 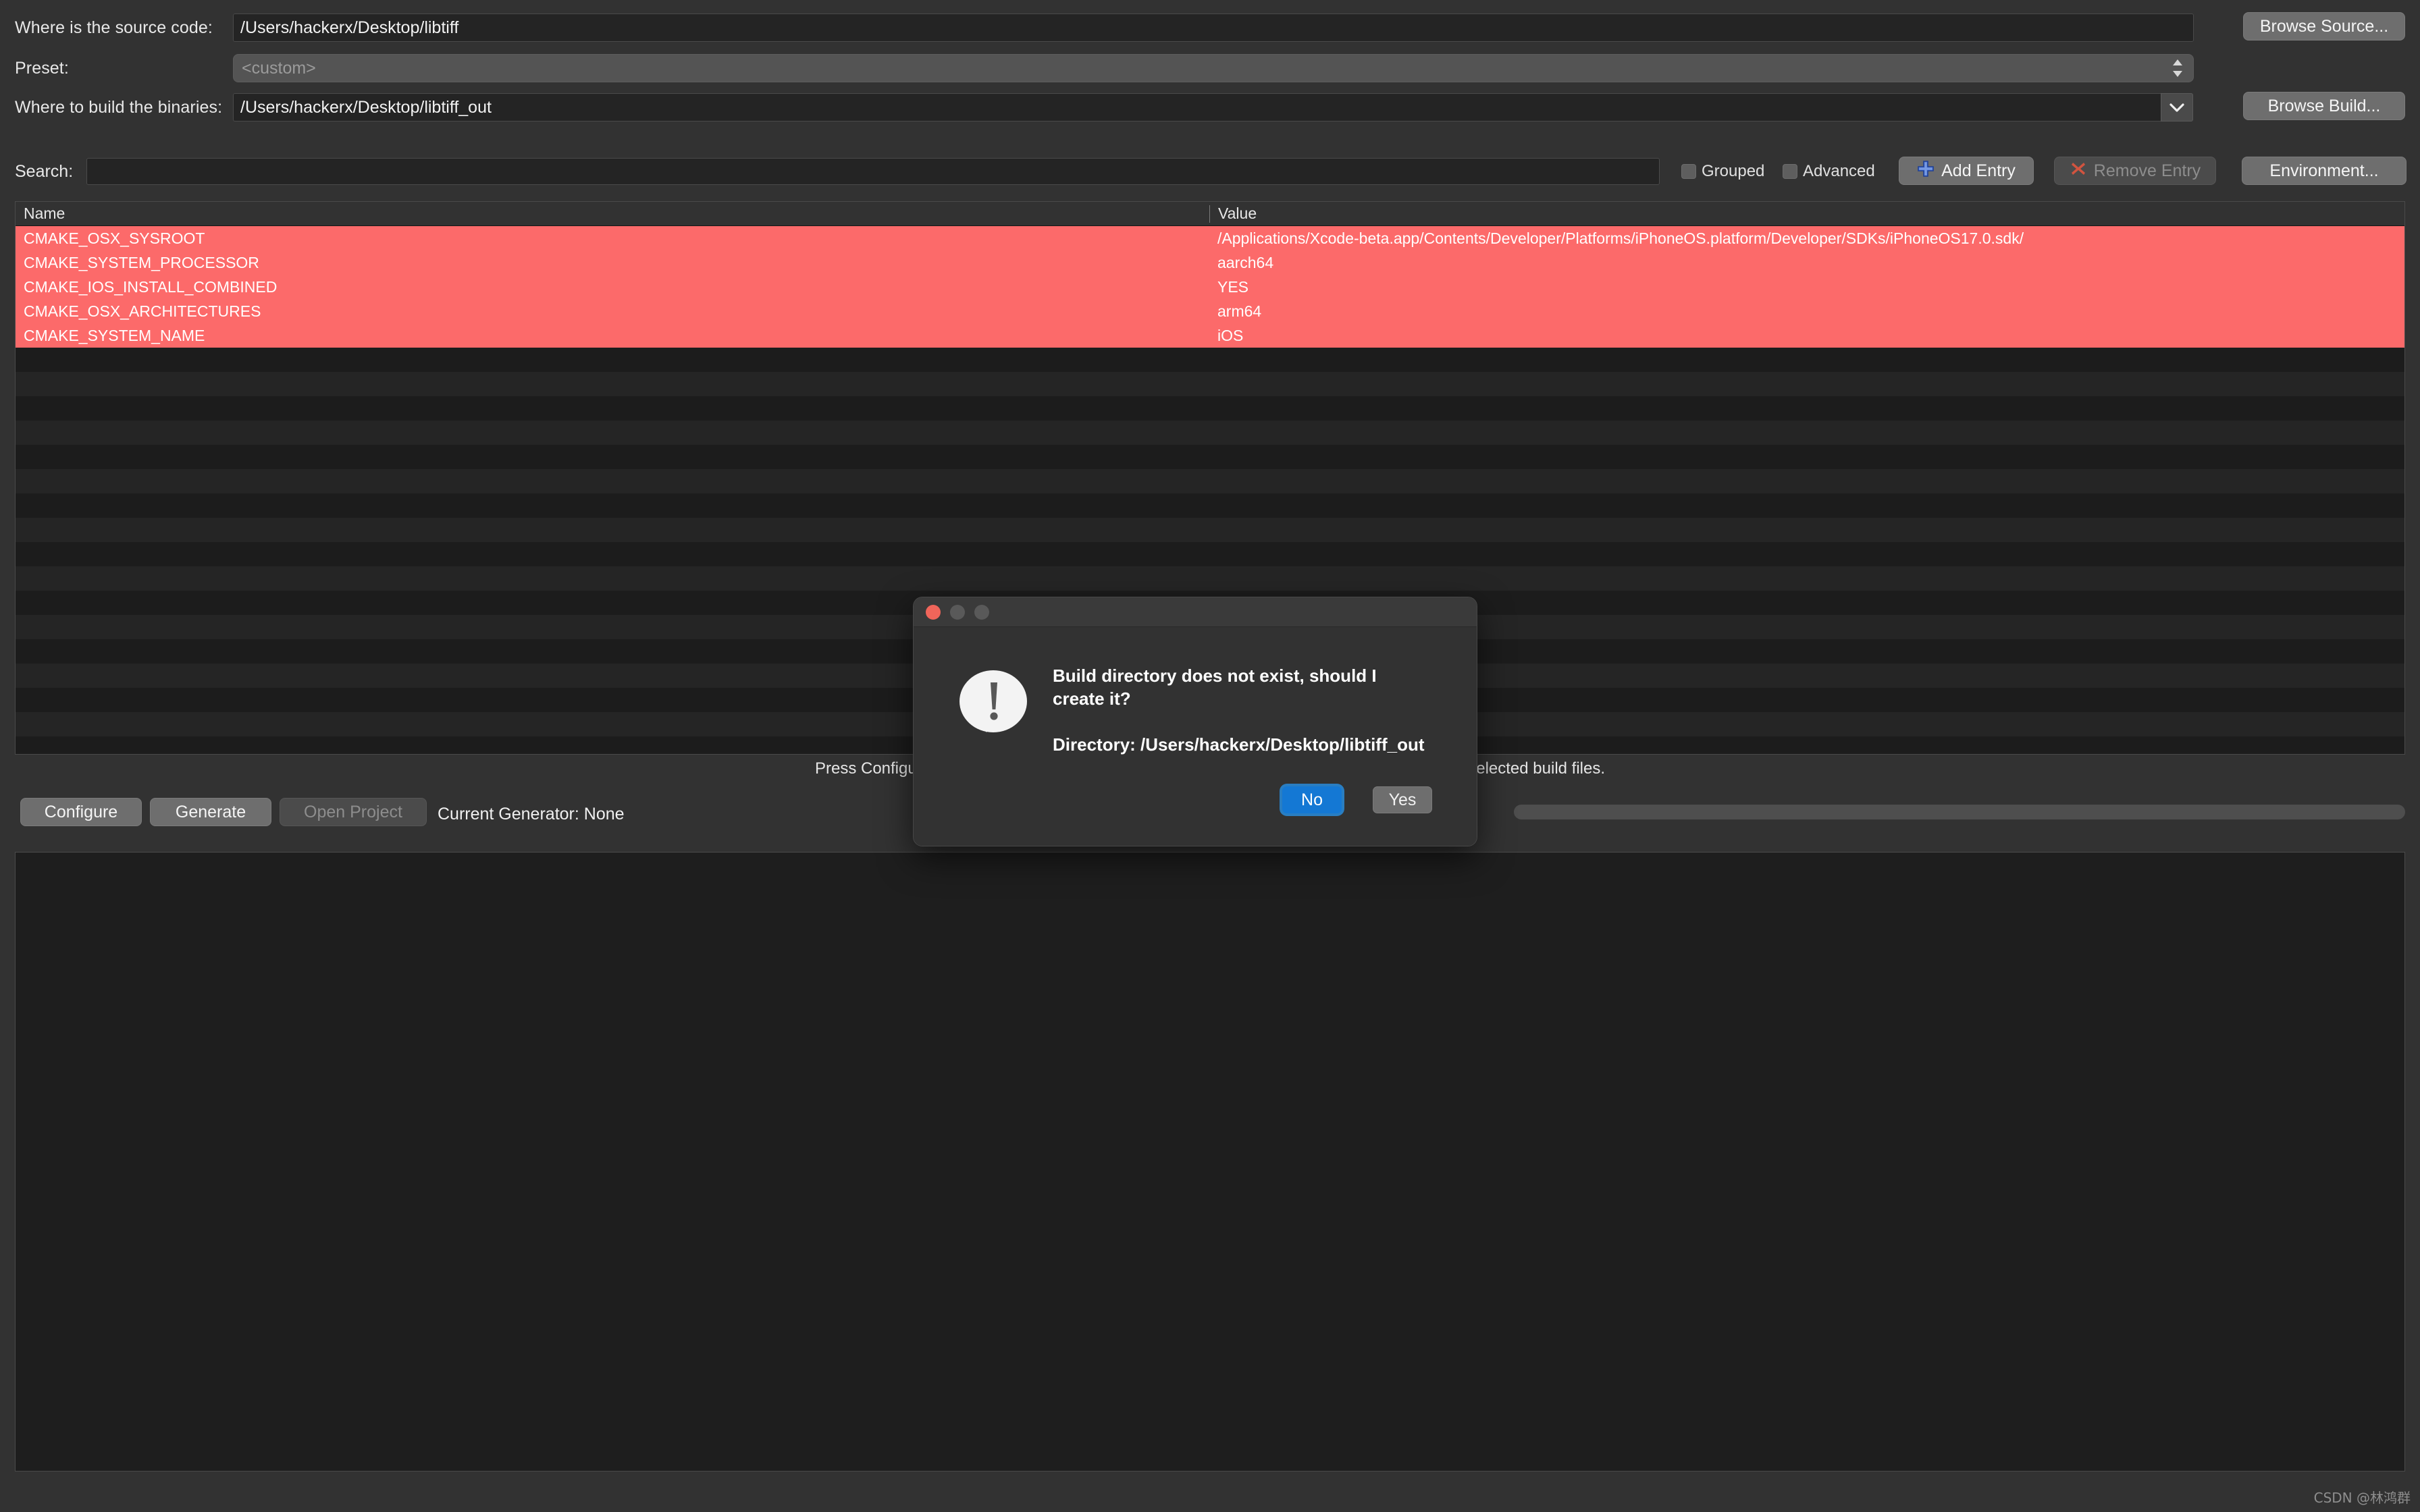 I want to click on advanced-checkbox: Advanced, so click(x=1829, y=171).